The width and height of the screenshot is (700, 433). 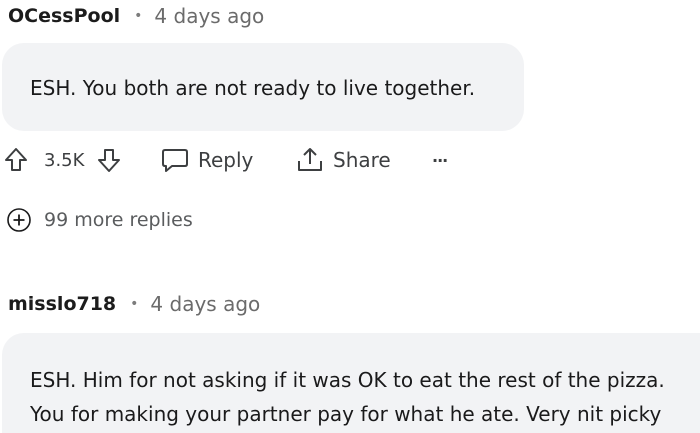 I want to click on score-value: 3.5K, so click(x=64, y=160).